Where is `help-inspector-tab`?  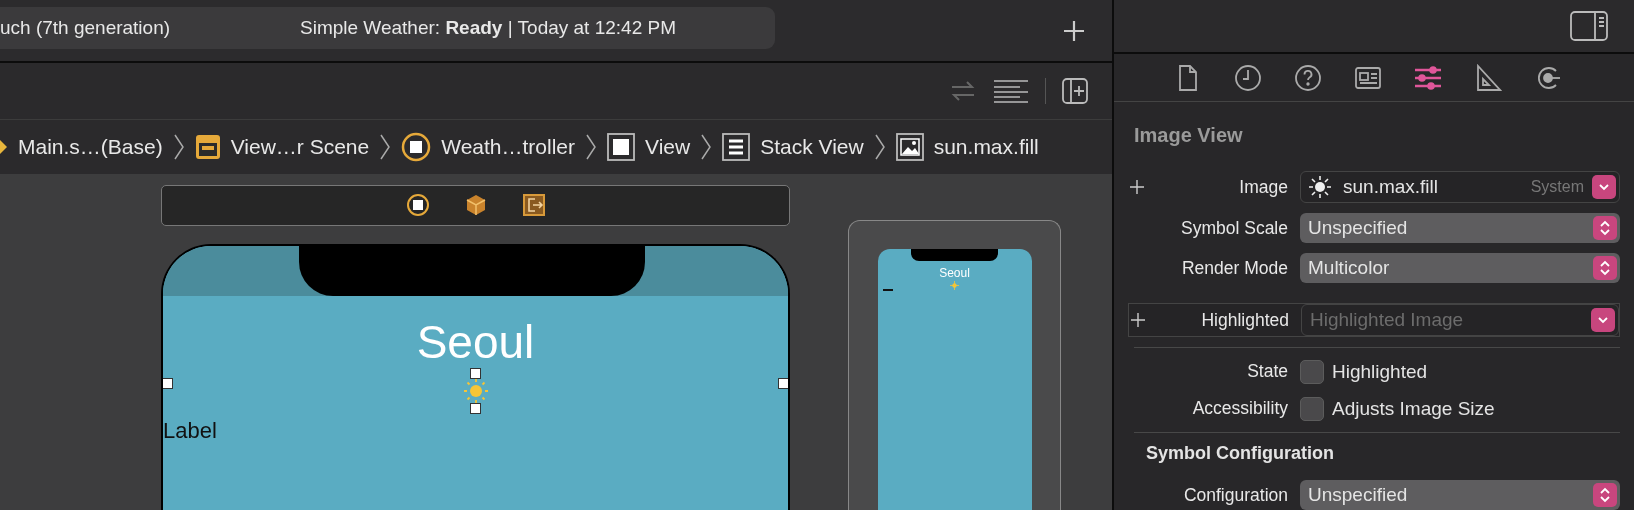
help-inspector-tab is located at coordinates (1308, 77).